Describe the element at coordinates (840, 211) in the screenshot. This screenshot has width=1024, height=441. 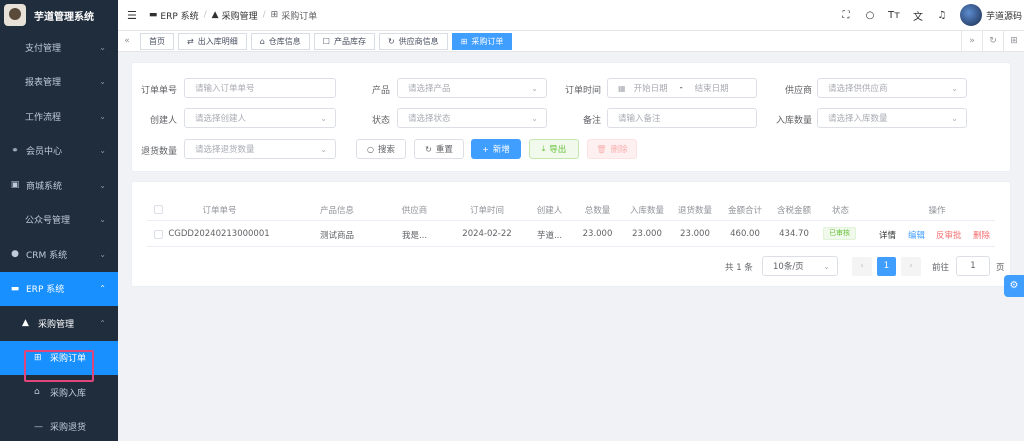
I see `column-header: 状态` at that location.